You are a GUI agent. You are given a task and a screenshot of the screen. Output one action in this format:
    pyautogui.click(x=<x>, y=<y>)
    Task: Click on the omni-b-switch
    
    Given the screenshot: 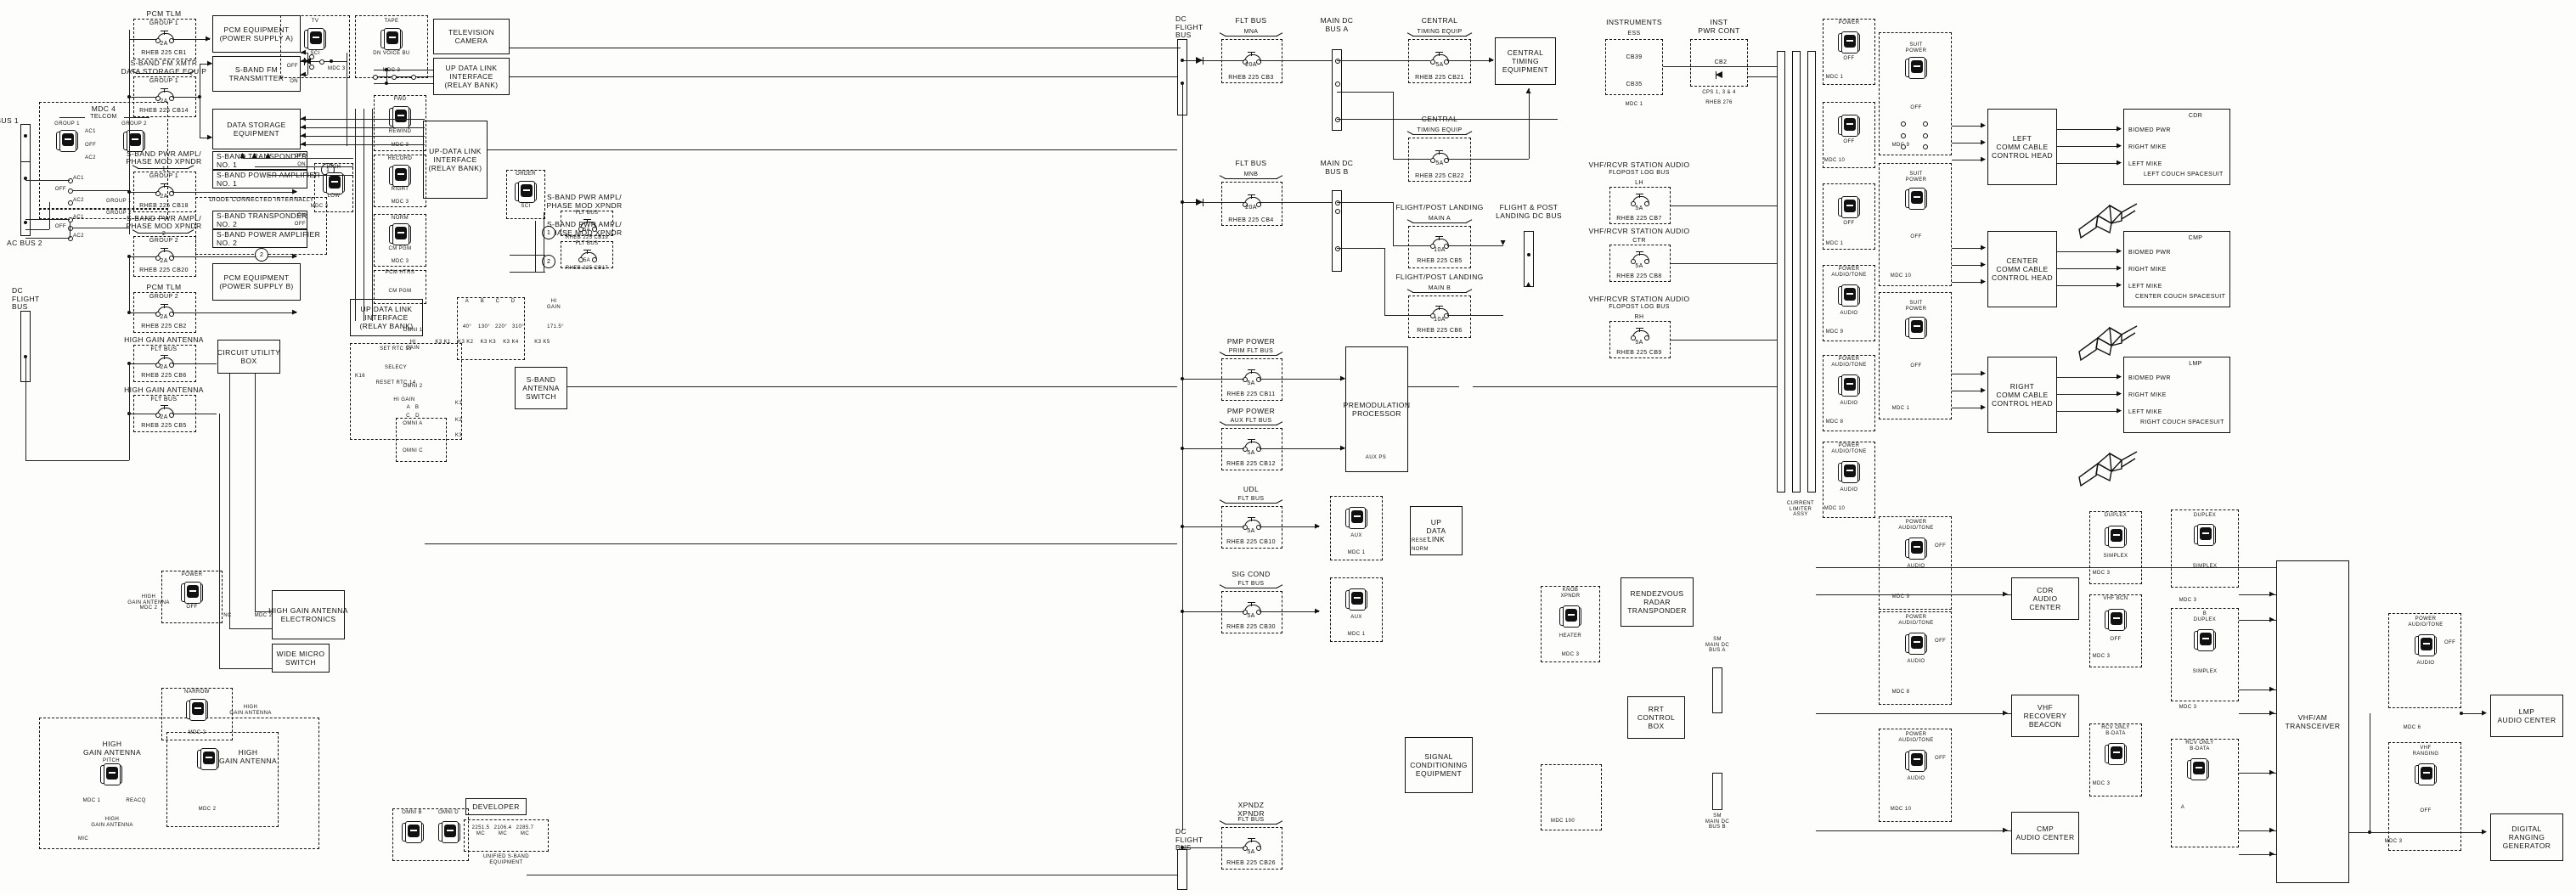 What is the action you would take?
    pyautogui.click(x=413, y=831)
    